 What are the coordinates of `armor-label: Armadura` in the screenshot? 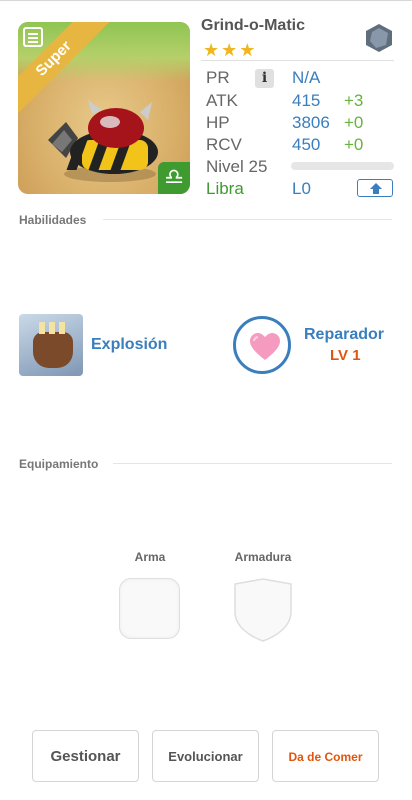 It's located at (263, 557).